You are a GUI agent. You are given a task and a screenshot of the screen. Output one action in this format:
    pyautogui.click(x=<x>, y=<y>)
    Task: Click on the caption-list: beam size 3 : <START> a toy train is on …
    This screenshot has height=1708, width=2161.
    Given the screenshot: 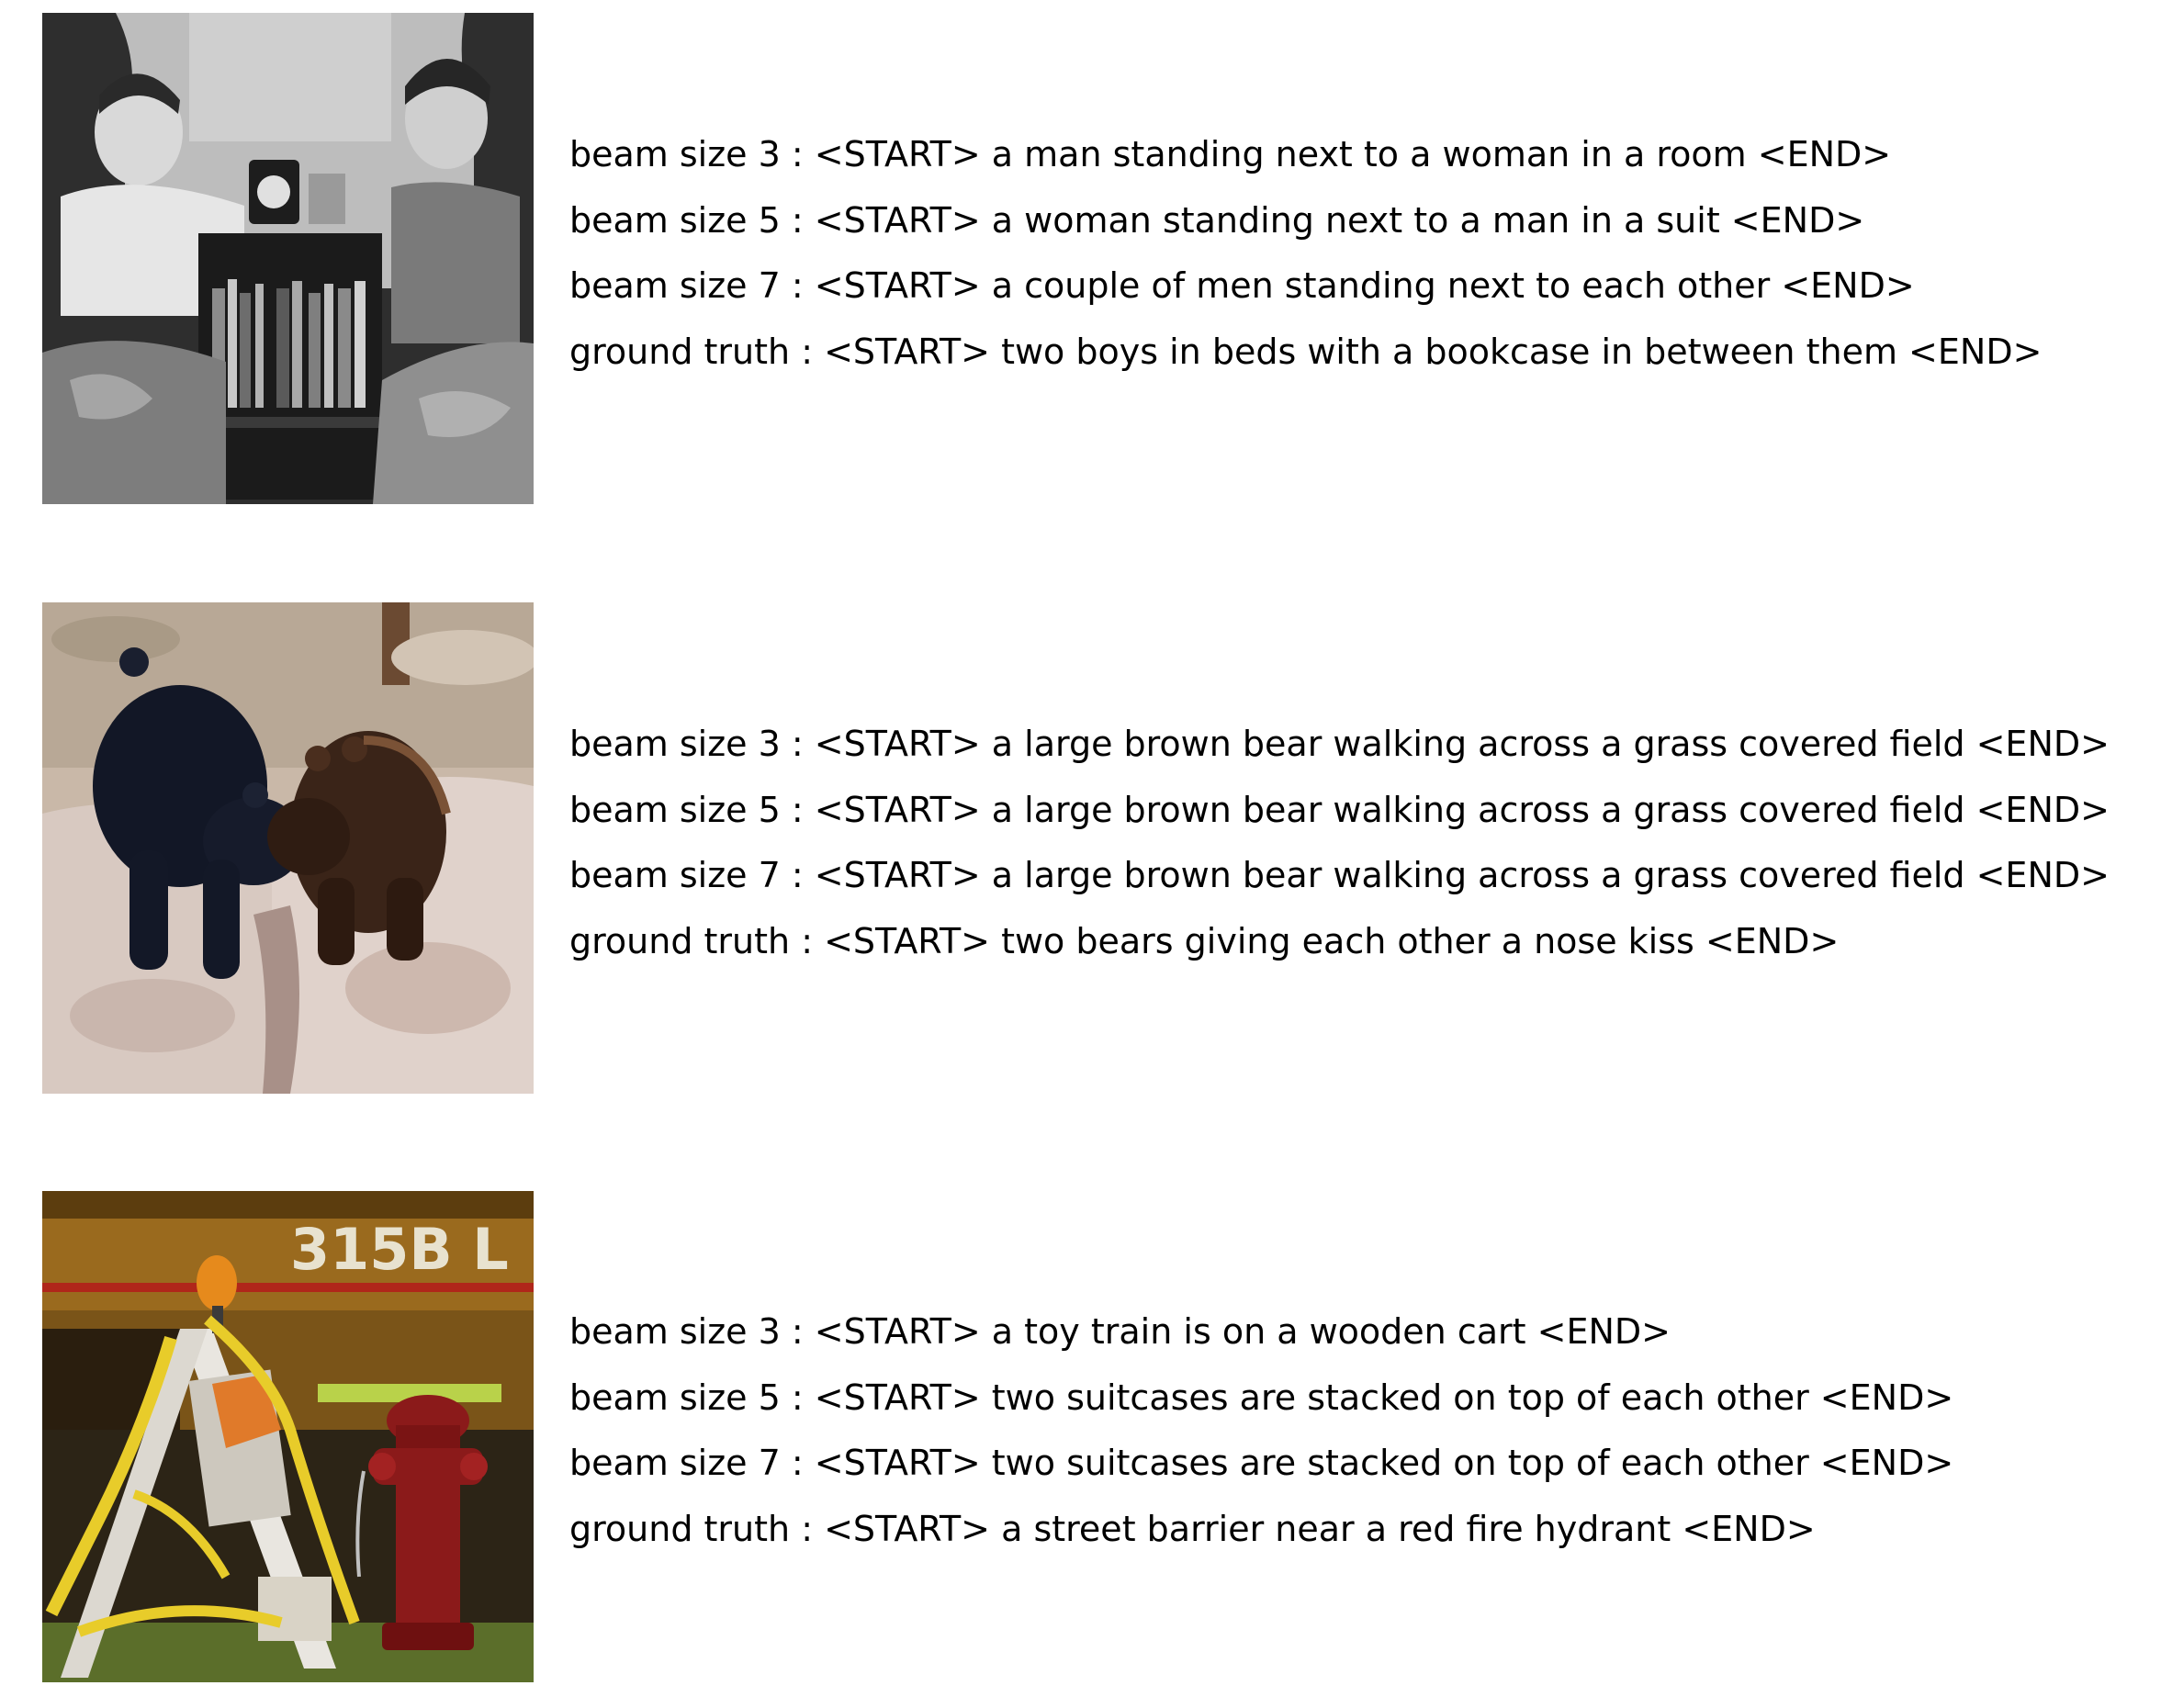 What is the action you would take?
    pyautogui.click(x=1261, y=1431)
    